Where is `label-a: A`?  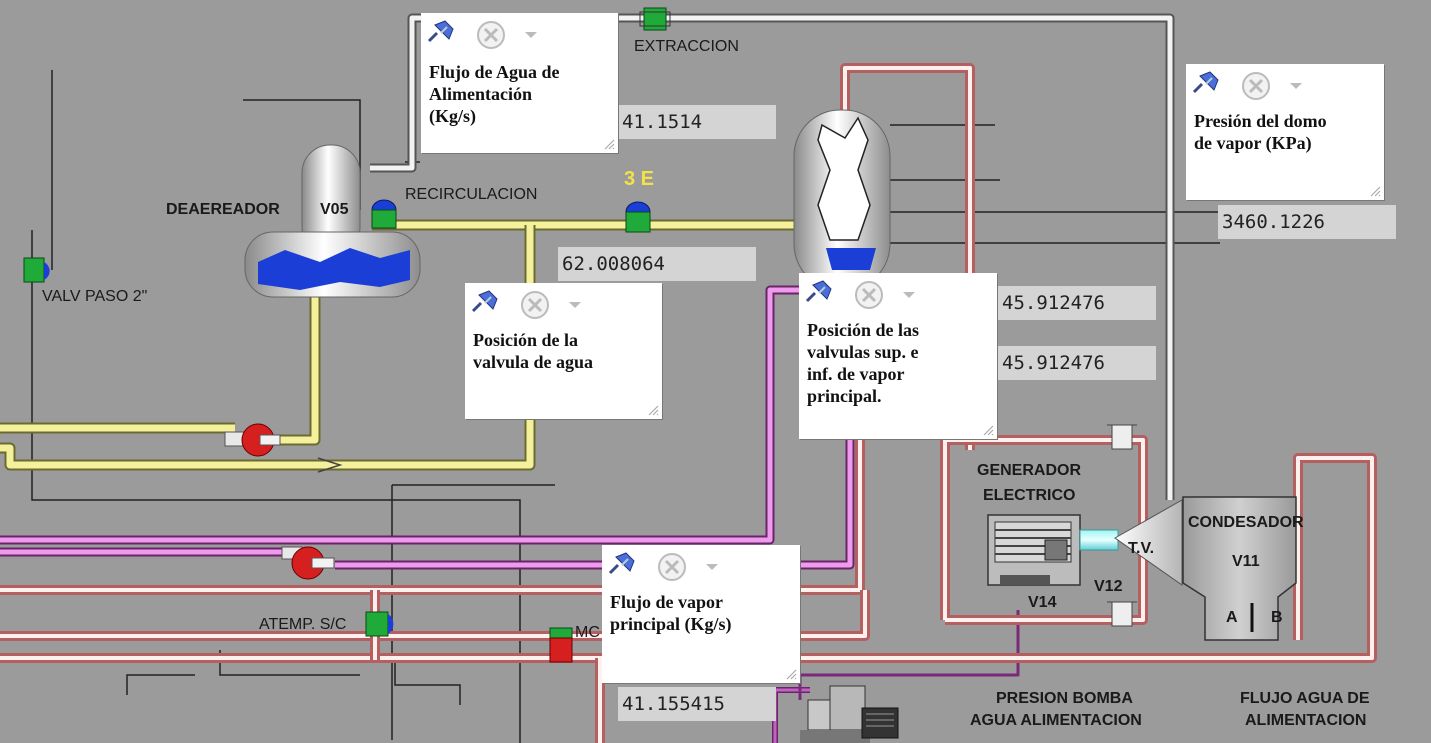 label-a: A is located at coordinates (1232, 617).